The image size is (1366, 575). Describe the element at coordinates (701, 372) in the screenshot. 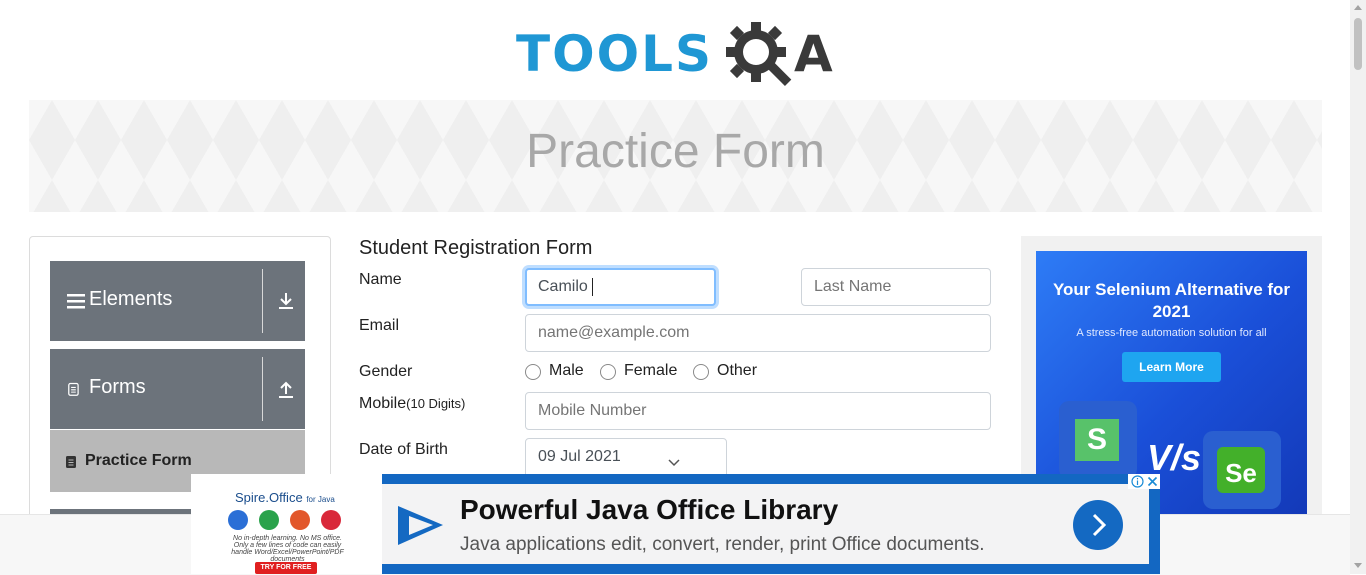

I see `gender-other-radio` at that location.